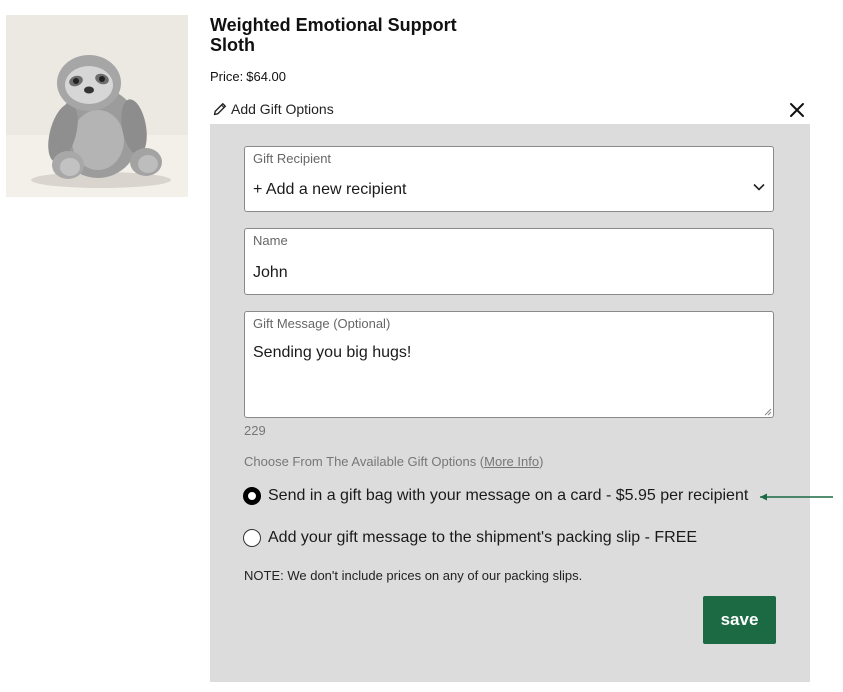  Describe the element at coordinates (322, 323) in the screenshot. I see `gift-message-label: Gift Message (Optional)` at that location.